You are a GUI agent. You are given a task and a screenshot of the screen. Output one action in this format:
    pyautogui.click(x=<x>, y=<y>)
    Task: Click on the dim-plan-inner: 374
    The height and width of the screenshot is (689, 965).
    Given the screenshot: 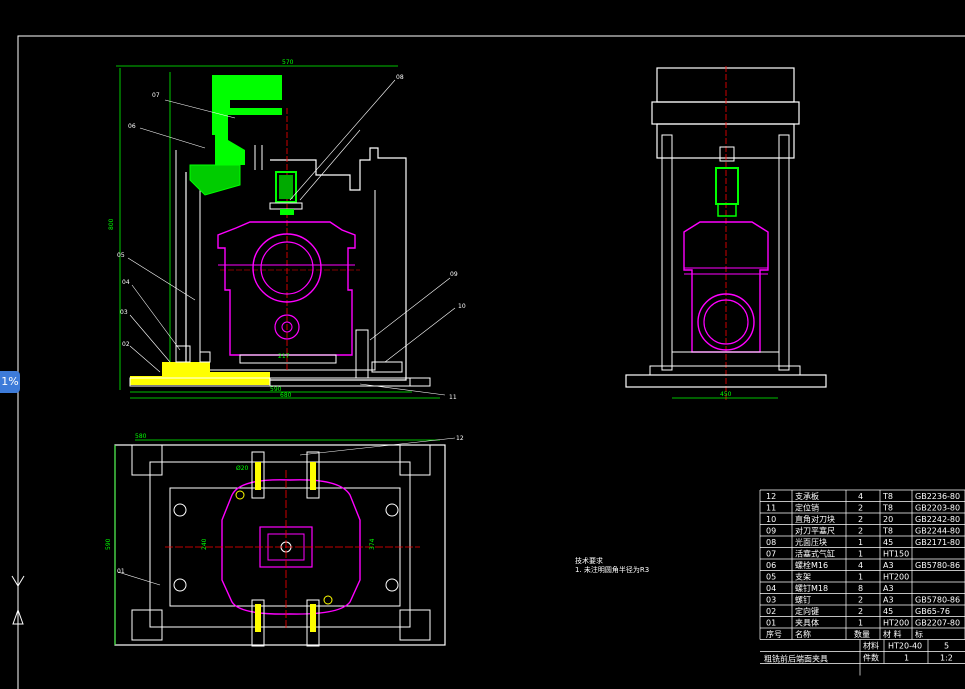 What is the action you would take?
    pyautogui.click(x=372, y=544)
    